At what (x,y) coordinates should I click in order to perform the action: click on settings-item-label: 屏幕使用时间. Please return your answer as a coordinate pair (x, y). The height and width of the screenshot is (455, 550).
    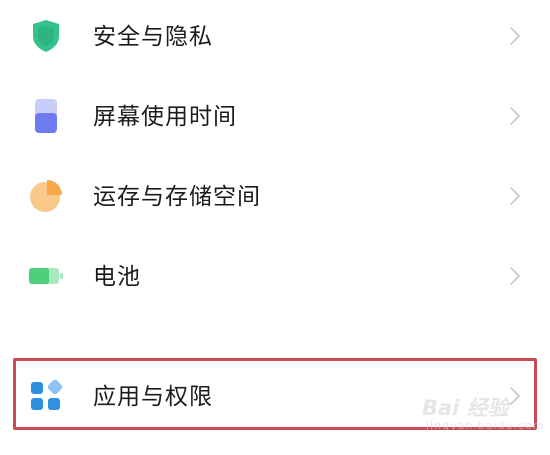
    Looking at the image, I should click on (165, 117).